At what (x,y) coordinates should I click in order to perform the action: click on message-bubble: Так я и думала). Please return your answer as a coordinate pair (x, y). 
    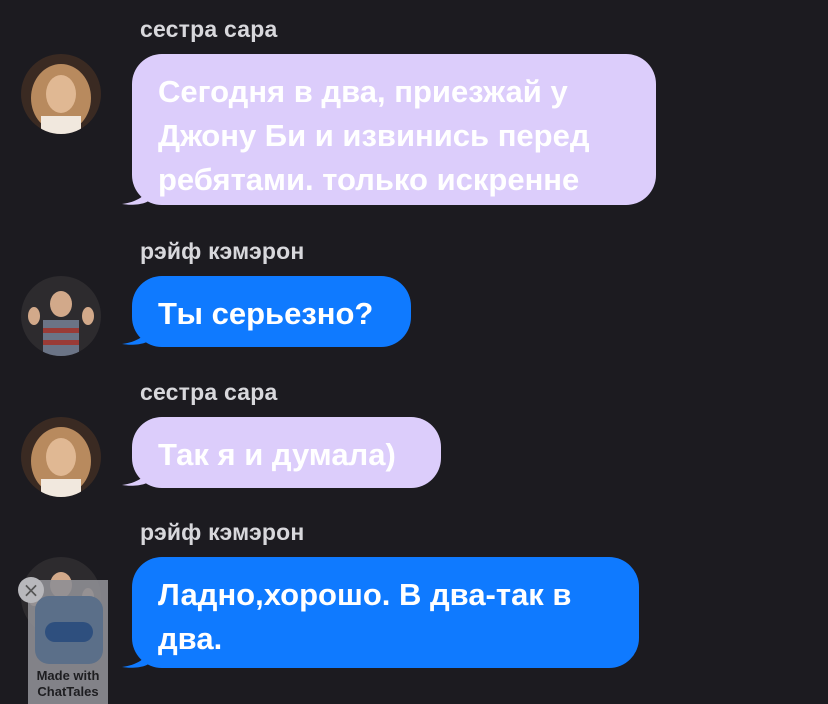
    Looking at the image, I should click on (286, 452).